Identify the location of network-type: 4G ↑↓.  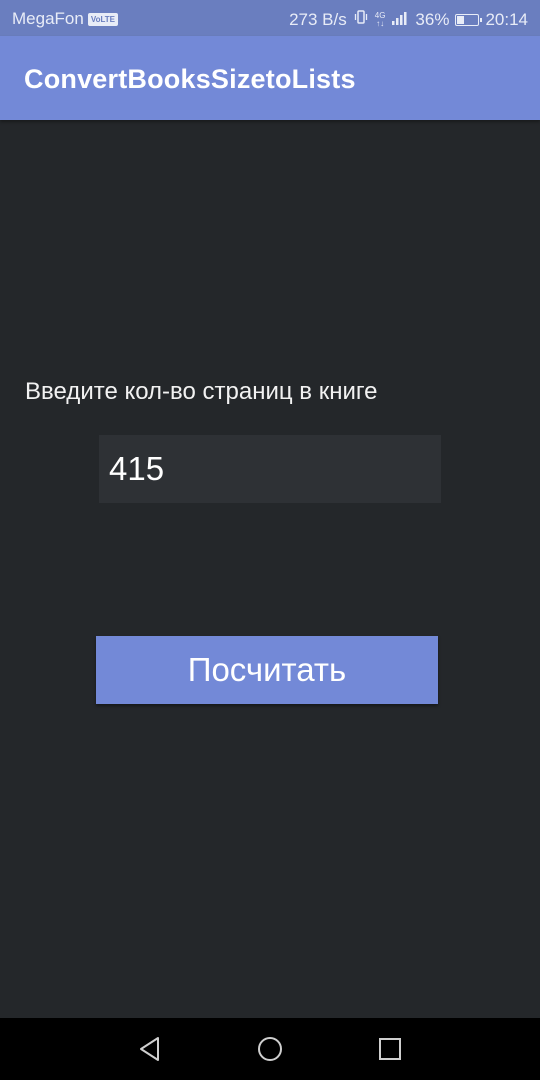
(380, 19).